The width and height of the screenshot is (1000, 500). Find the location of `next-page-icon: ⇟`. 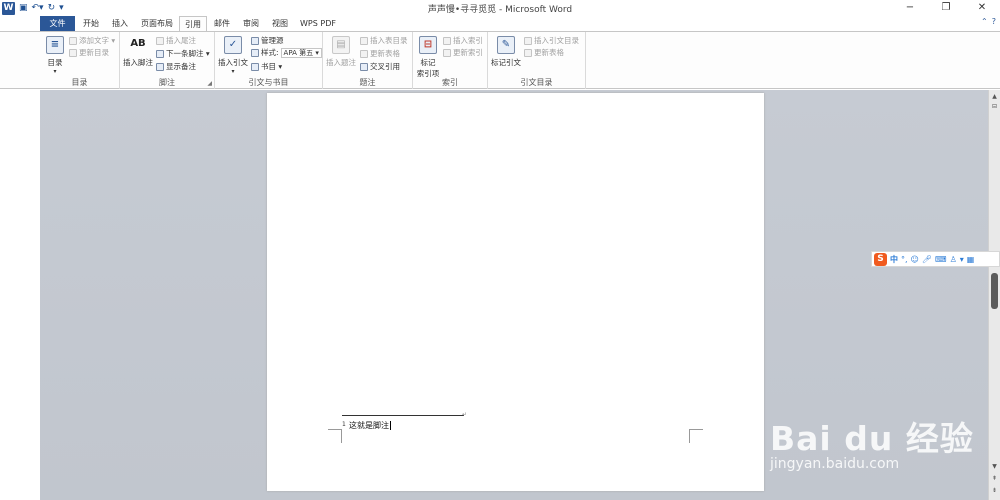

next-page-icon: ⇟ is located at coordinates (994, 491).